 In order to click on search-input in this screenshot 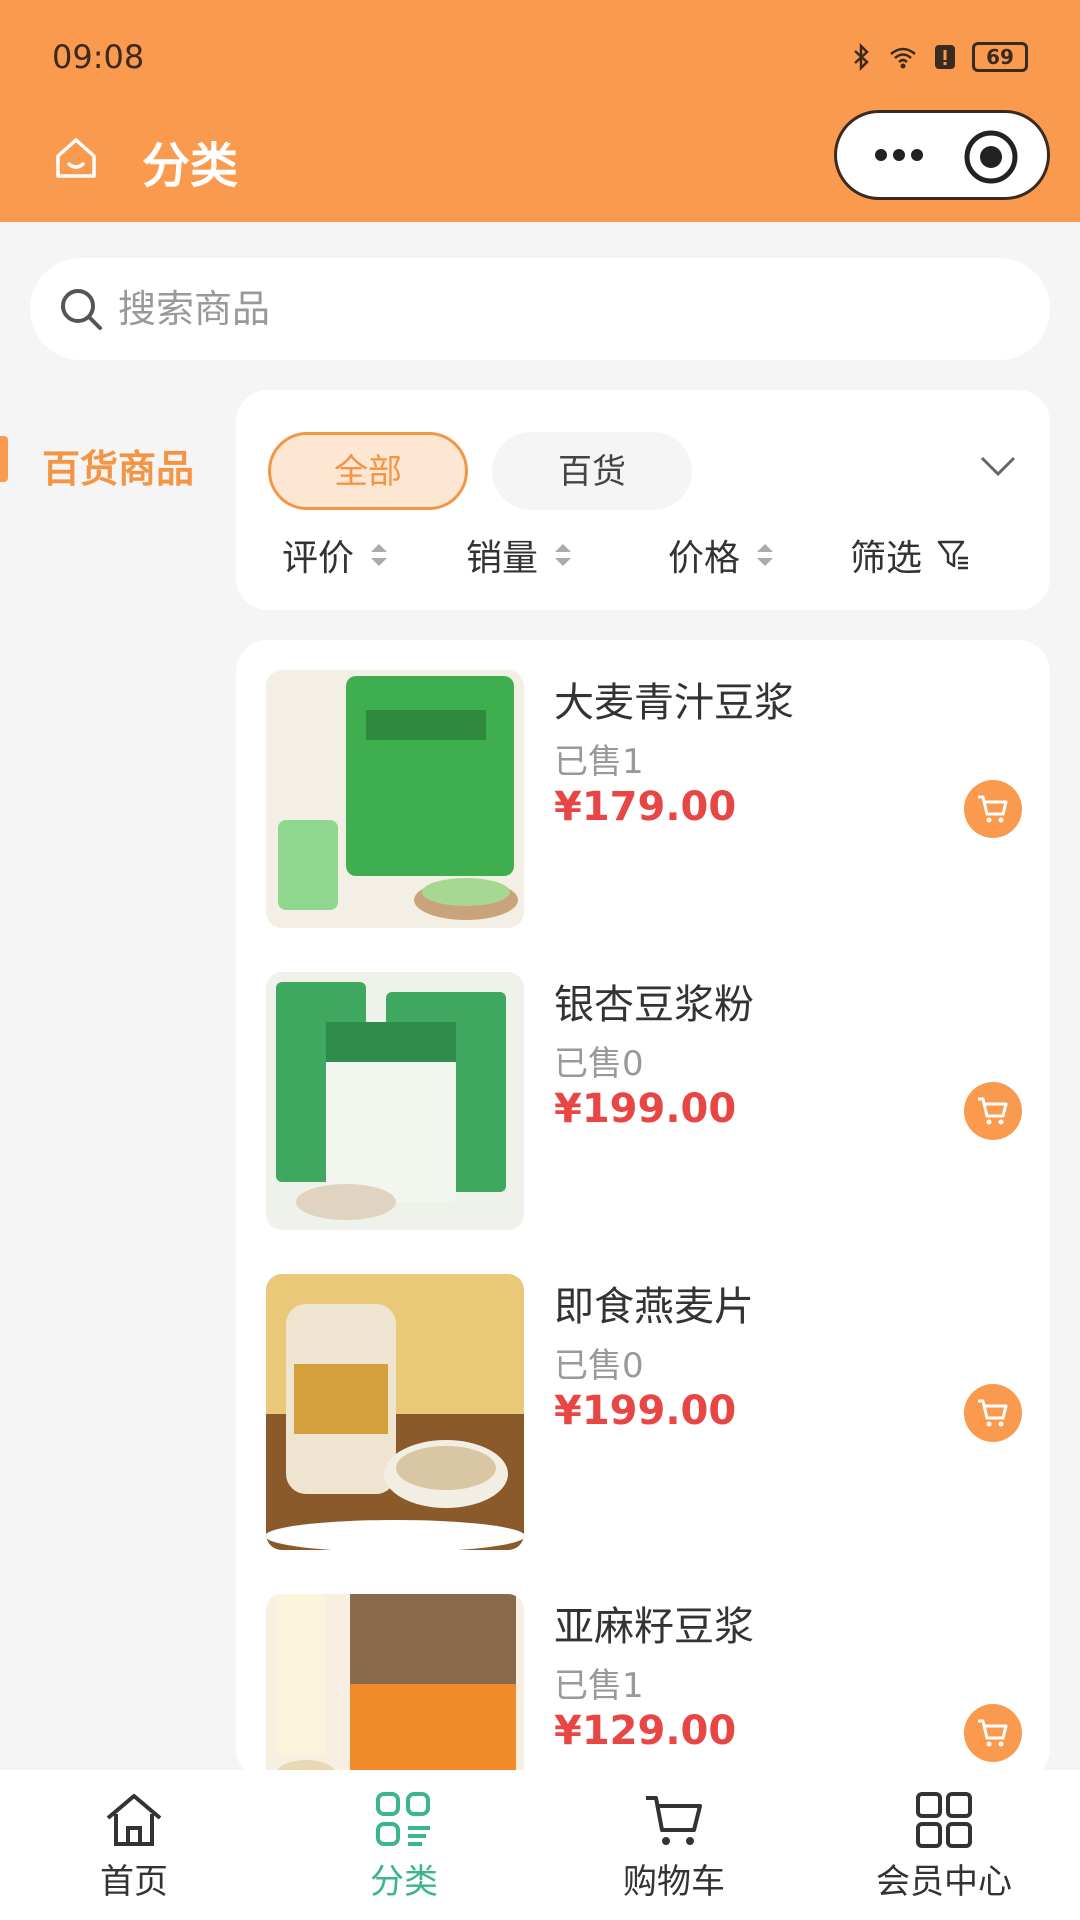, I will do `click(558, 309)`.